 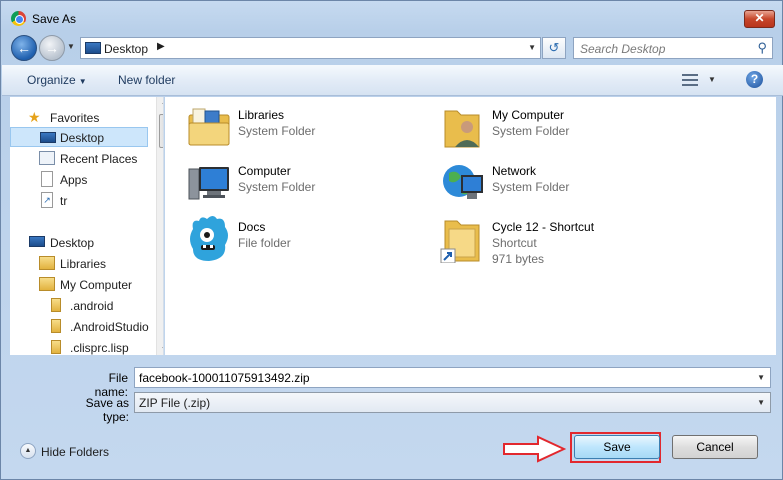 What do you see at coordinates (392, 80) in the screenshot?
I see `command-toolbar: Organize ▼ New folder ▼ ?` at bounding box center [392, 80].